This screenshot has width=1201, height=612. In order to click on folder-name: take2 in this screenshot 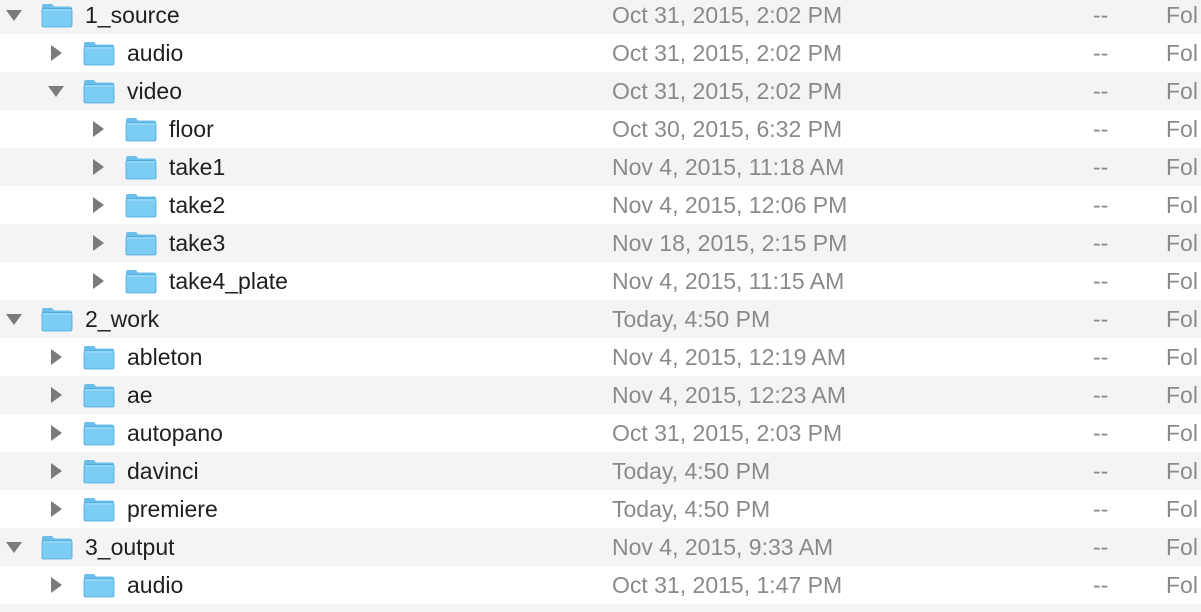, I will do `click(197, 205)`.